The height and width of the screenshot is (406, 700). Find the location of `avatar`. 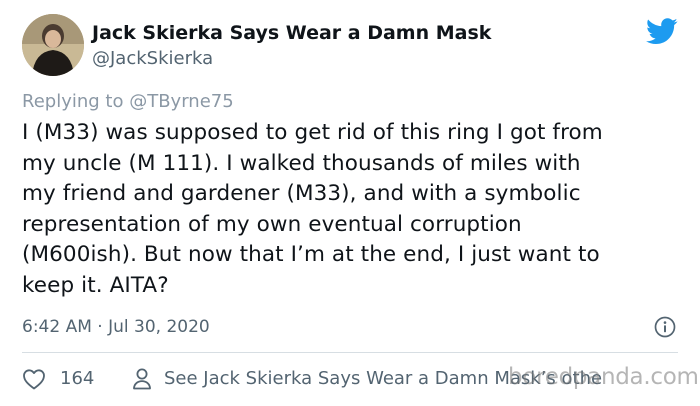

avatar is located at coordinates (53, 45).